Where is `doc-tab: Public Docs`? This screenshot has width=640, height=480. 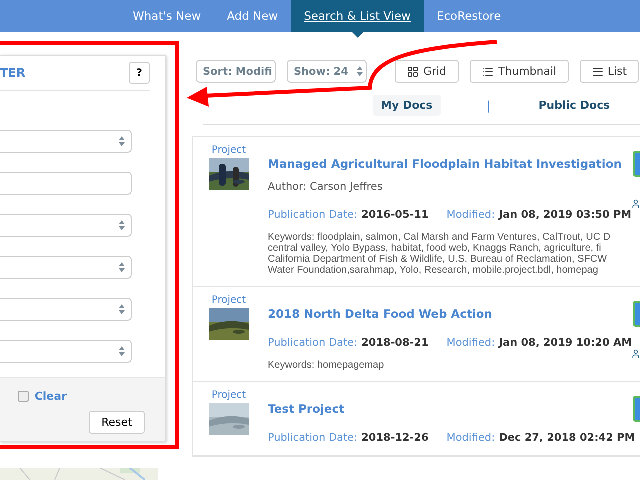
doc-tab: Public Docs is located at coordinates (574, 105).